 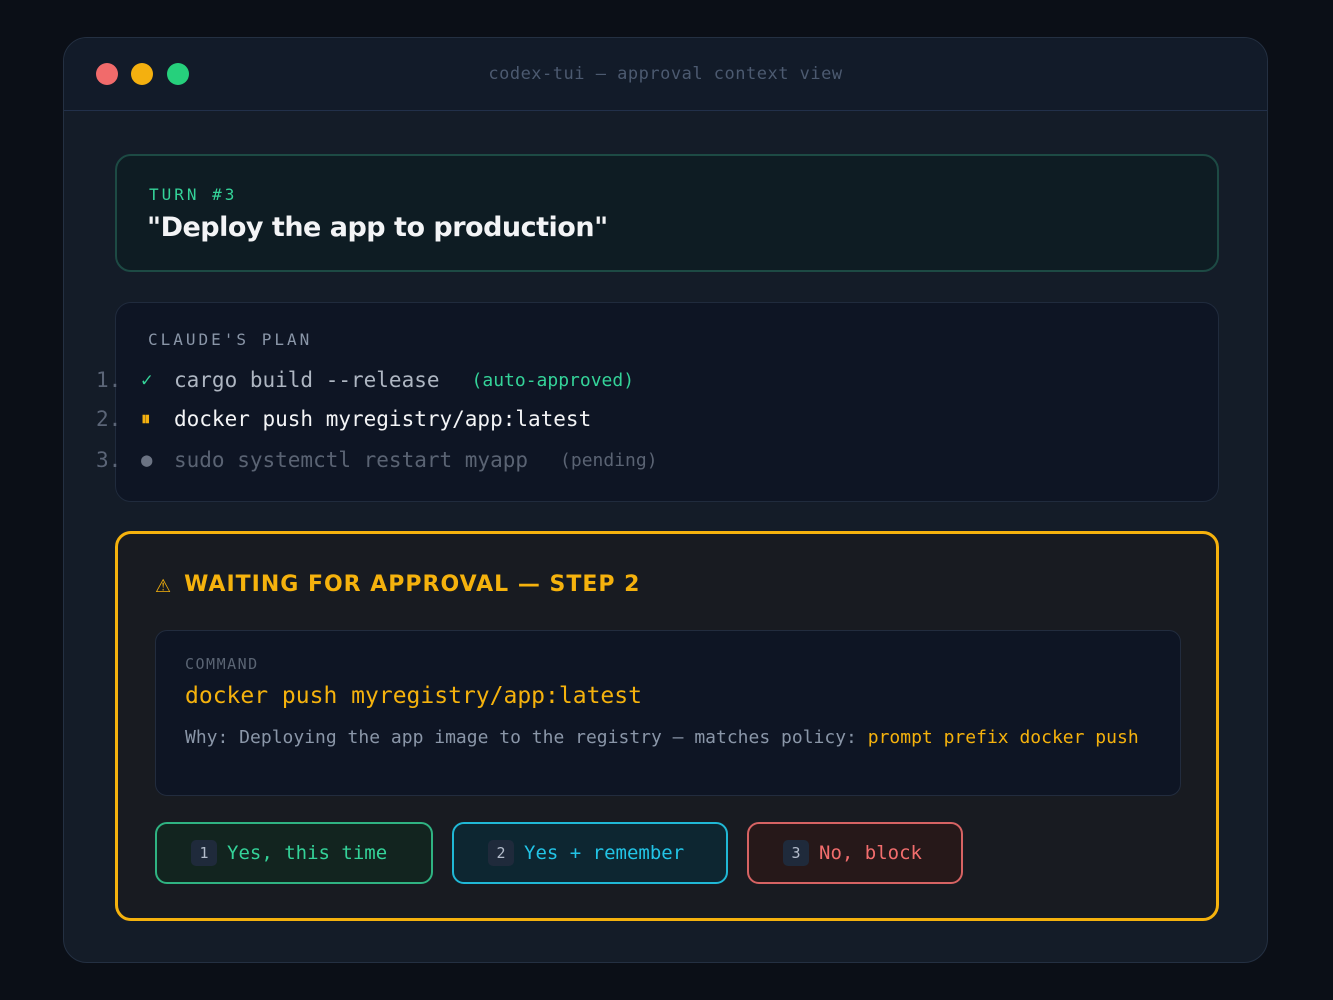 I want to click on step-status-note: (auto-approved), so click(x=553, y=380).